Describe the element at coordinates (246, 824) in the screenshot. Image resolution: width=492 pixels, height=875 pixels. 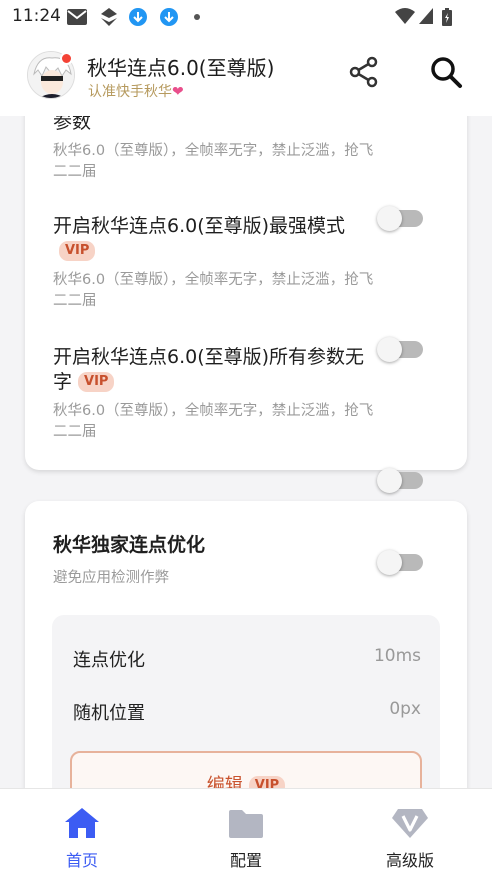
I see `folder-icon` at that location.